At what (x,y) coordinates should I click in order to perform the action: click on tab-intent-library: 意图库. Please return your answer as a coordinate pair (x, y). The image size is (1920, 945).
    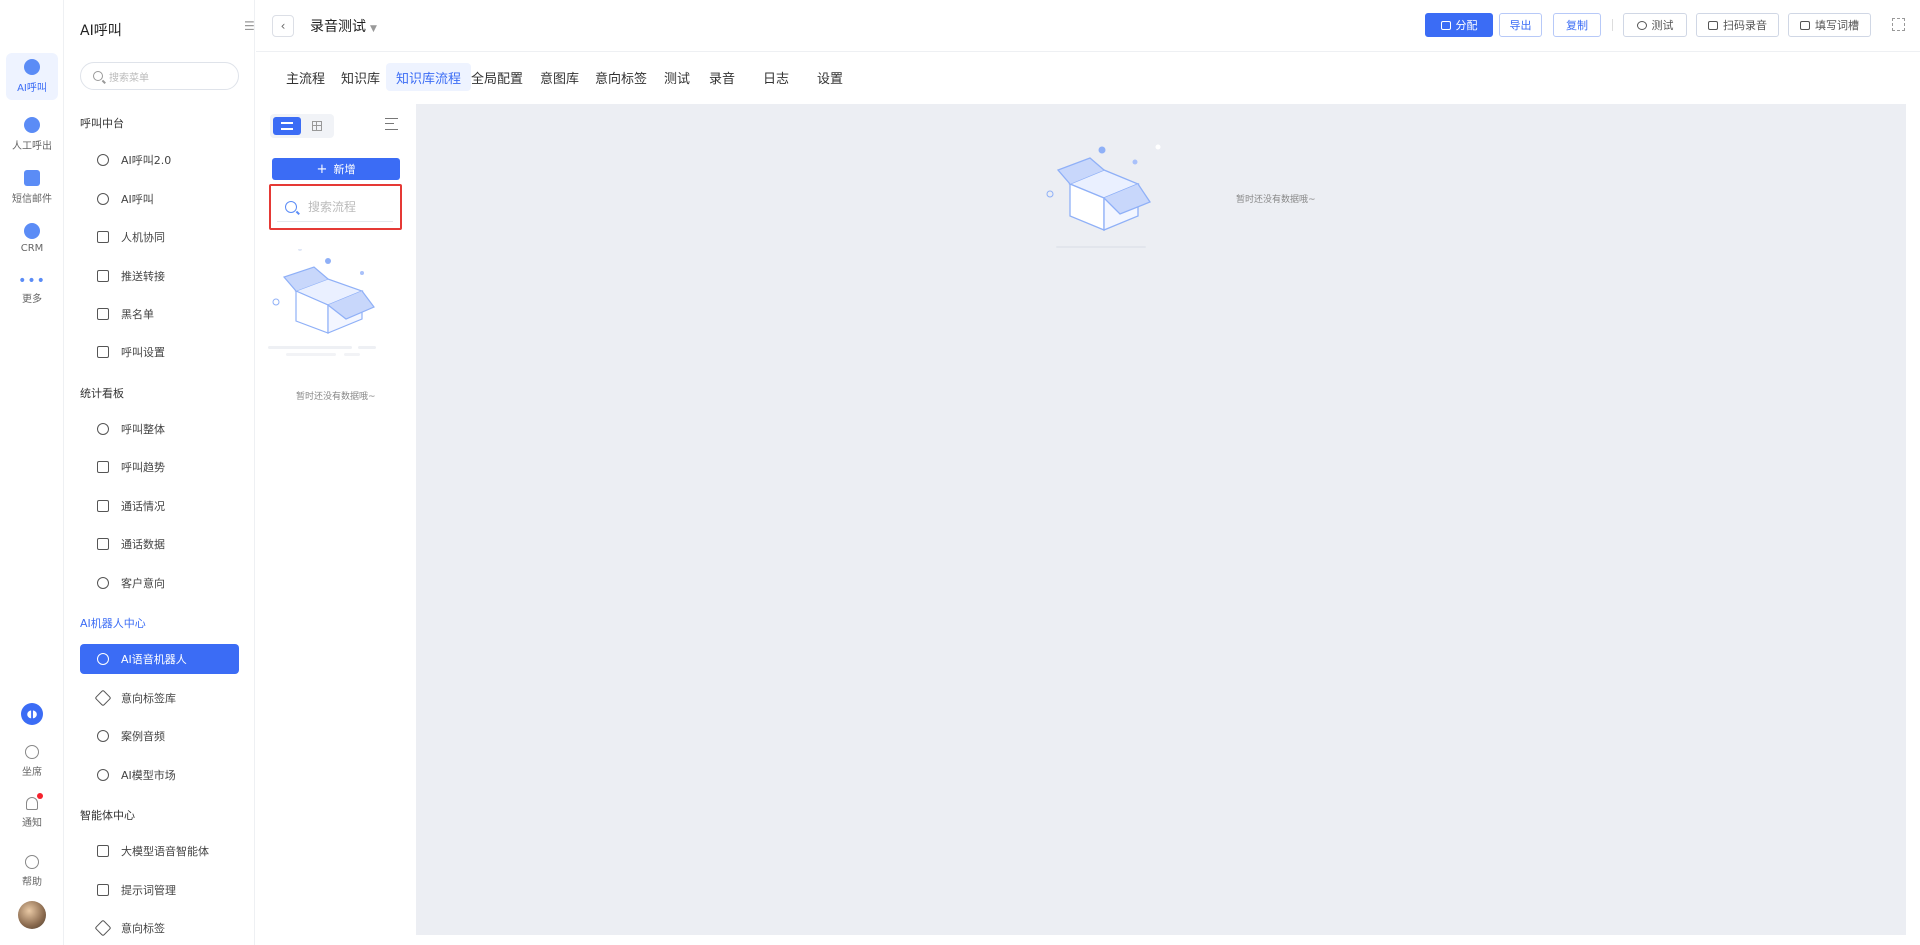
    Looking at the image, I should click on (559, 77).